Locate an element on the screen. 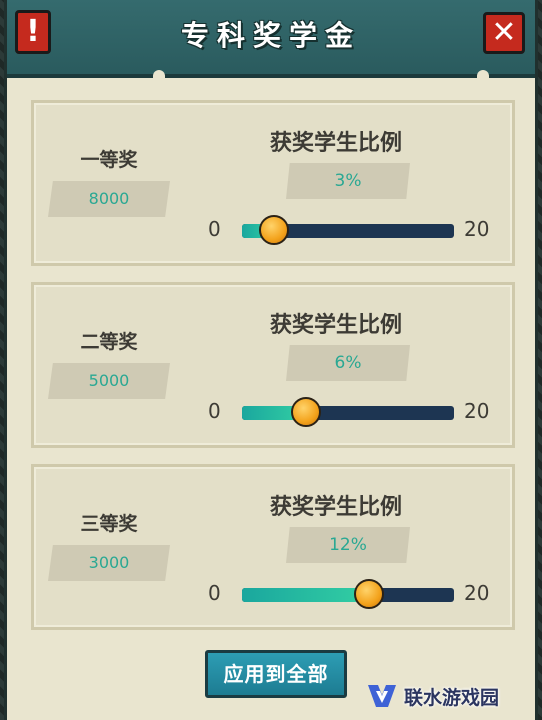 The height and width of the screenshot is (720, 542). percent-display: 6% is located at coordinates (348, 363).